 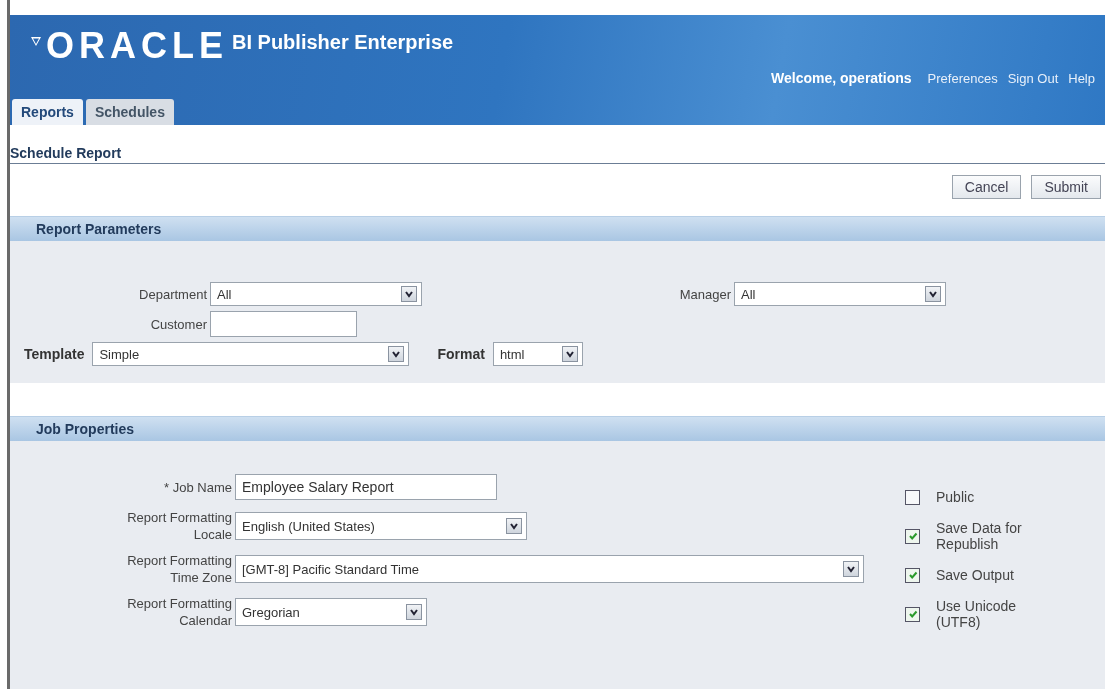 What do you see at coordinates (331, 612) in the screenshot?
I see `dropdown: Gregorian` at bounding box center [331, 612].